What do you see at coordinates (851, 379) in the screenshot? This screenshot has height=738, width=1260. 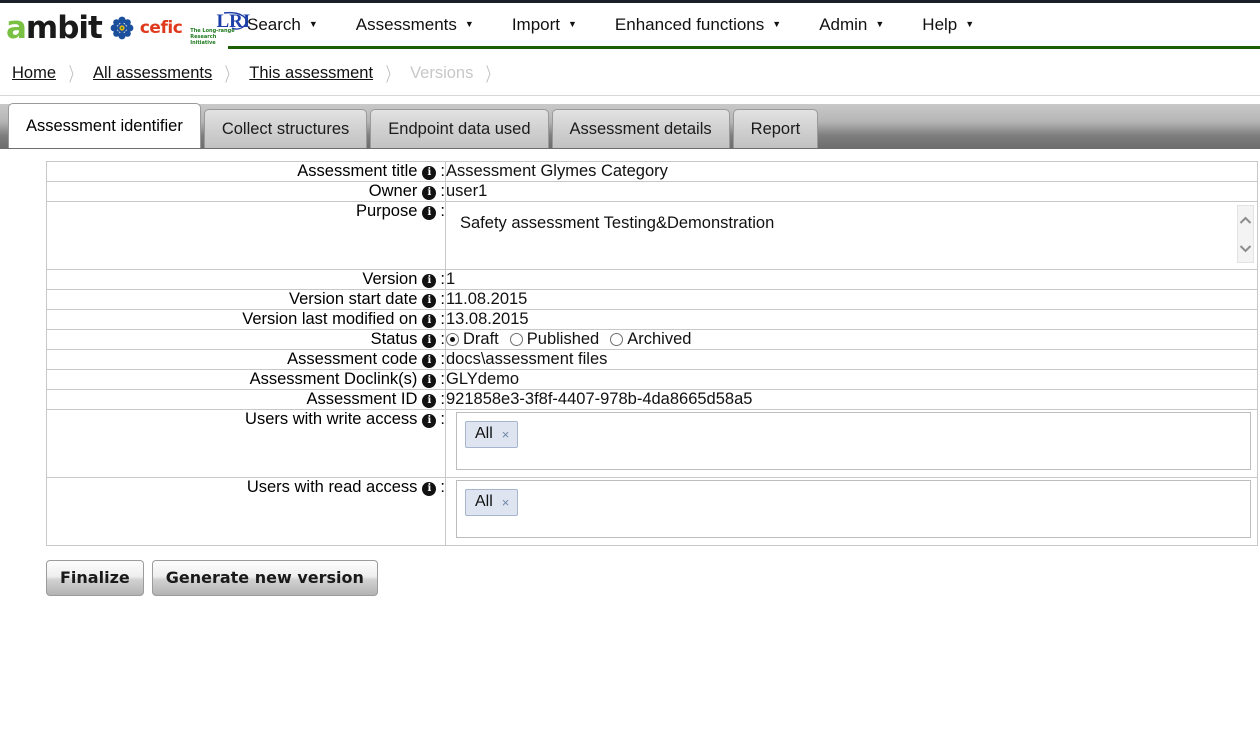 I see `value-assessment-doclinks: GLYdemo` at bounding box center [851, 379].